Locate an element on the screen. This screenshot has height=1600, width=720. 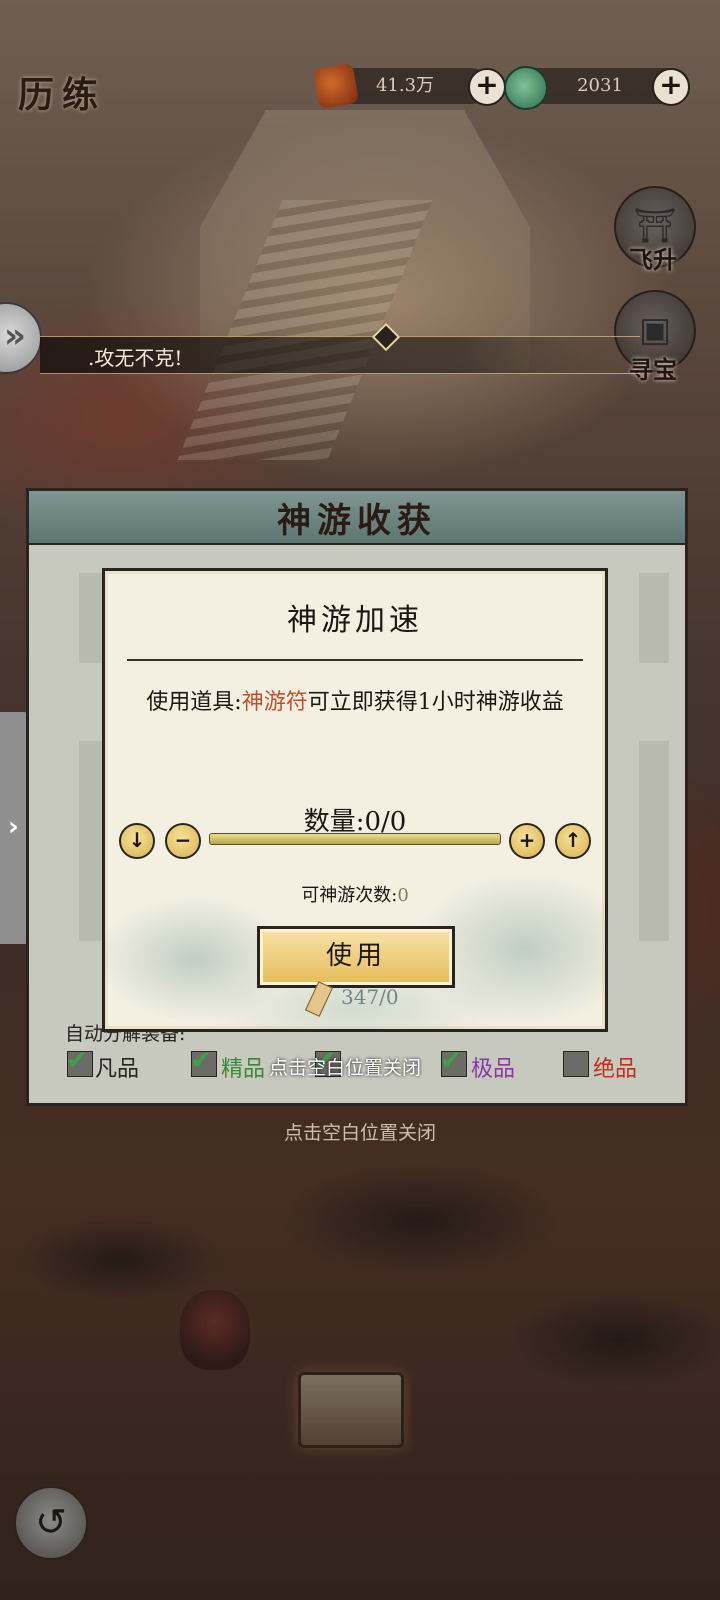
common-quality-label: 凡品 is located at coordinates (117, 1069).